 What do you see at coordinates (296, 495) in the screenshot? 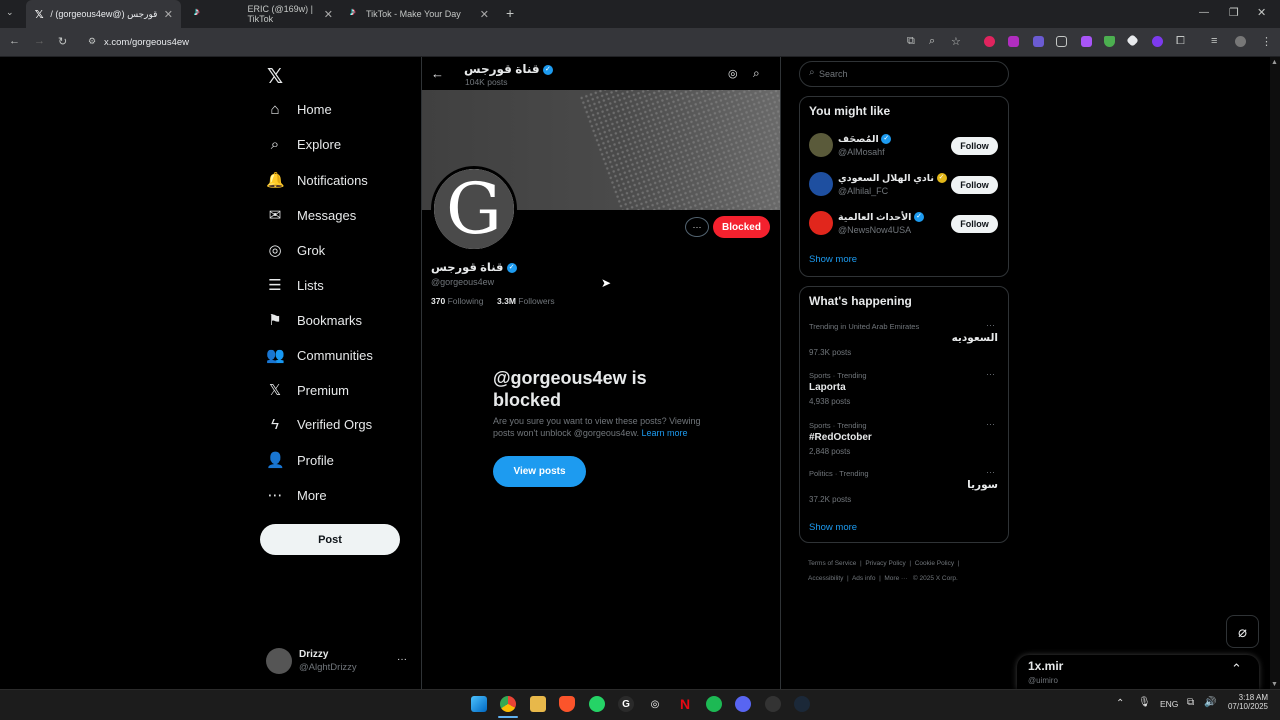
I see `nav-item-more: ⋯ More` at bounding box center [296, 495].